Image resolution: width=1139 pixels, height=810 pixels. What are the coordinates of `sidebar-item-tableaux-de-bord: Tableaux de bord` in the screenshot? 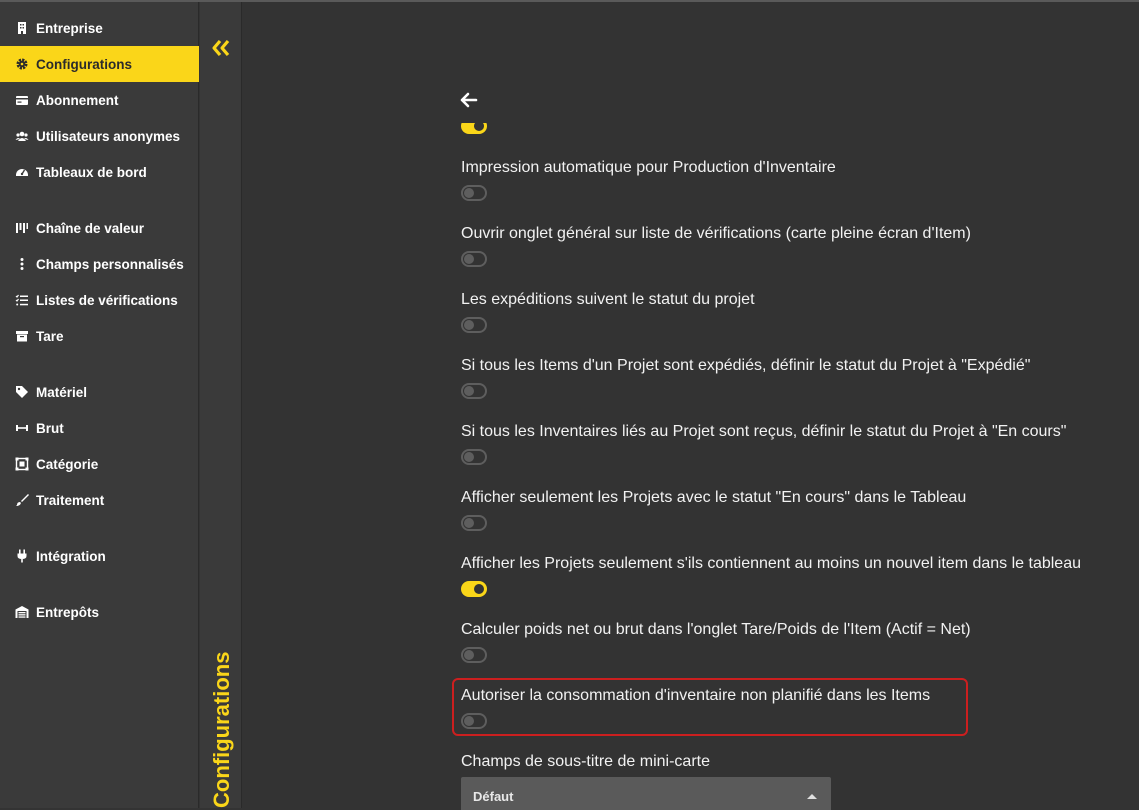 It's located at (99, 172).